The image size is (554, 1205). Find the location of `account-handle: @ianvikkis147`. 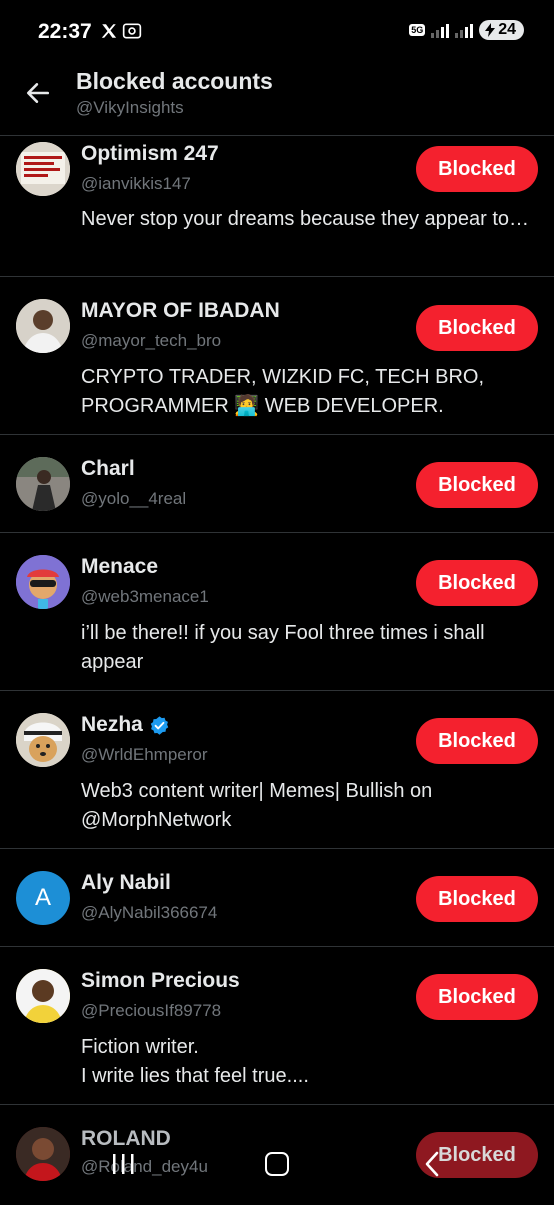

account-handle: @ianvikkis147 is located at coordinates (136, 183).